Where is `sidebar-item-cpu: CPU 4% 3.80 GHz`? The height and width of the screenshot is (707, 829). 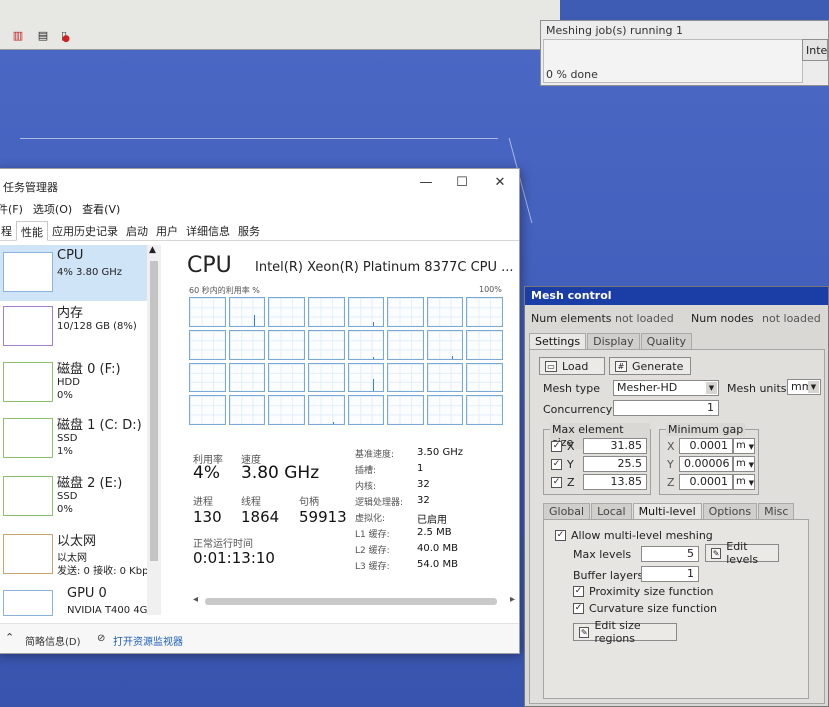 sidebar-item-cpu: CPU 4% 3.80 GHz is located at coordinates (73, 273).